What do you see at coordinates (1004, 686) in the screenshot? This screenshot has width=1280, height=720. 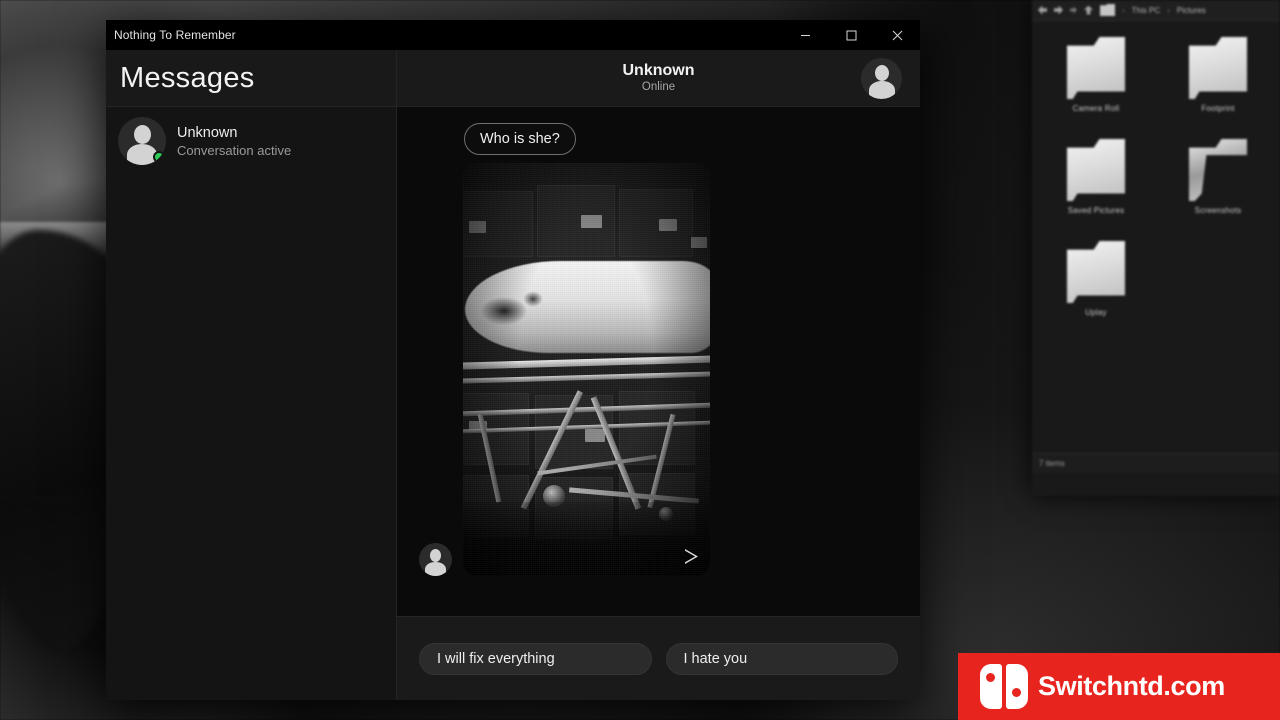 I see `nintendo-switch-logo-icon` at bounding box center [1004, 686].